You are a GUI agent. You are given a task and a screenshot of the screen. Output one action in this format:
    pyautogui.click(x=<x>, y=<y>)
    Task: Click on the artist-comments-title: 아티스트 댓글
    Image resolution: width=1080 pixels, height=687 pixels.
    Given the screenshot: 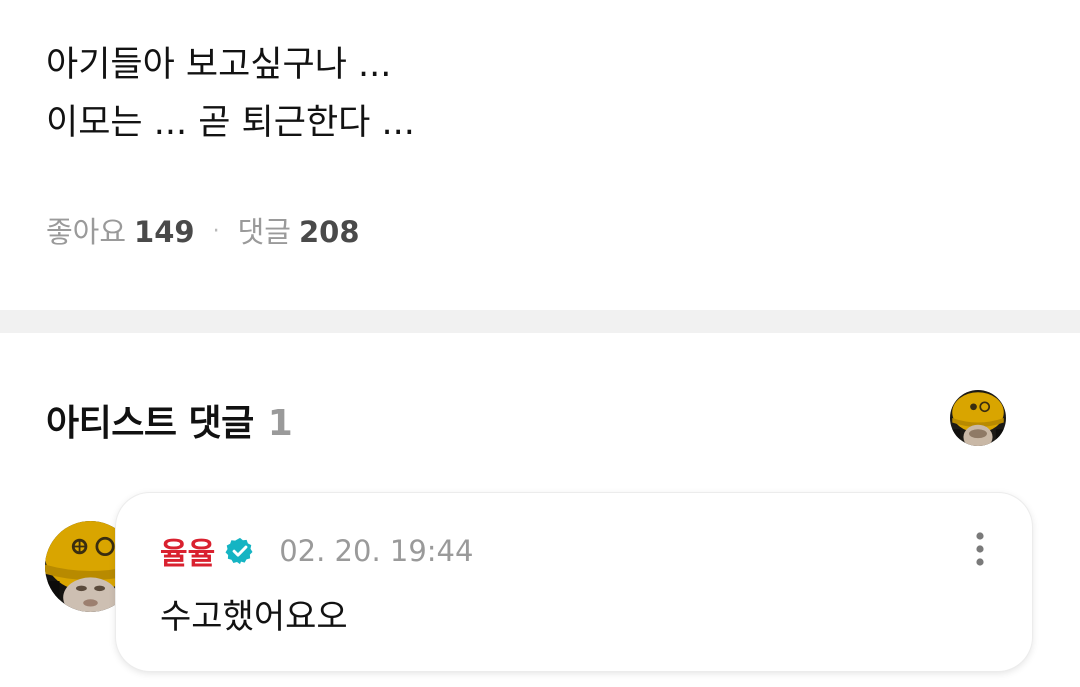 What is the action you would take?
    pyautogui.click(x=150, y=423)
    